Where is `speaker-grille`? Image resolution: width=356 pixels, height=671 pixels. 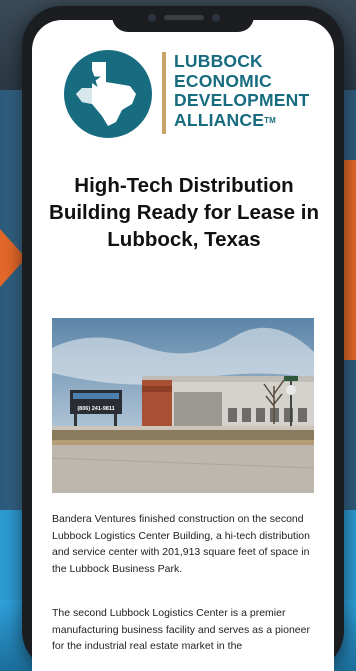
speaker-grille is located at coordinates (184, 17).